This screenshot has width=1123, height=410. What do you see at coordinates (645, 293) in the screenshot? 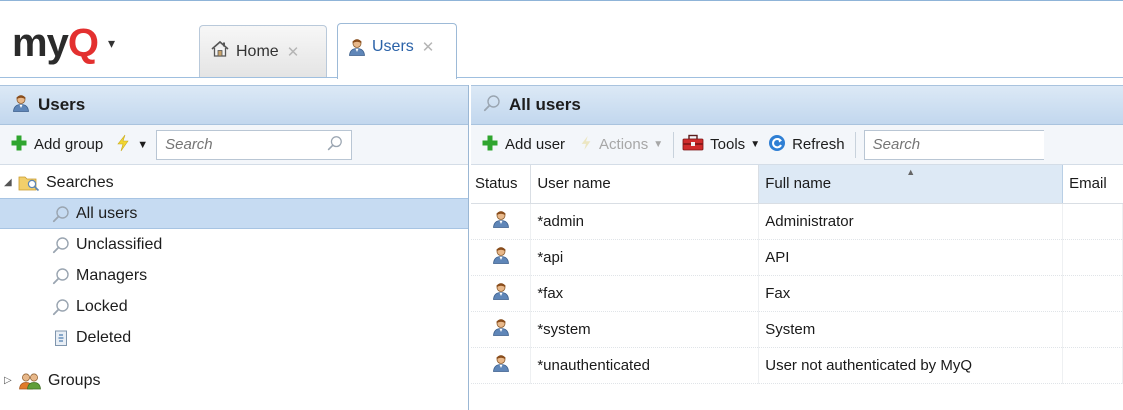
I see `user-name-cell: *fax` at bounding box center [645, 293].